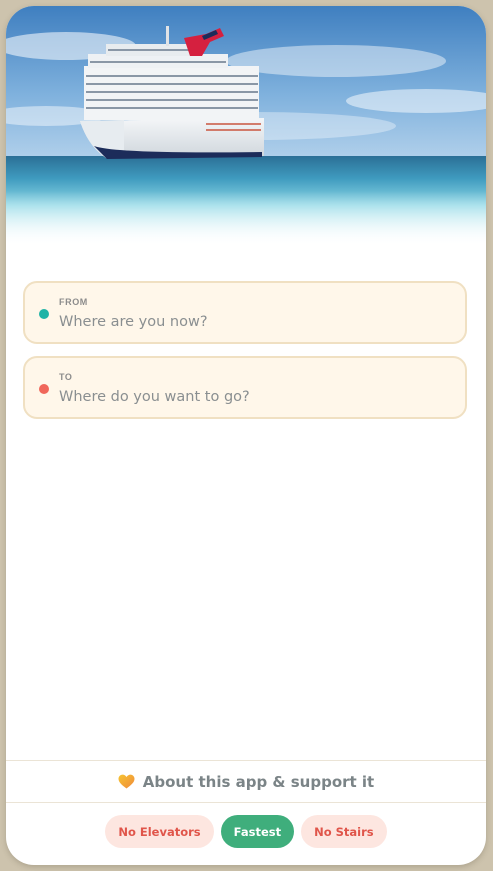 This screenshot has height=871, width=493. I want to click on heart-icon, so click(126, 781).